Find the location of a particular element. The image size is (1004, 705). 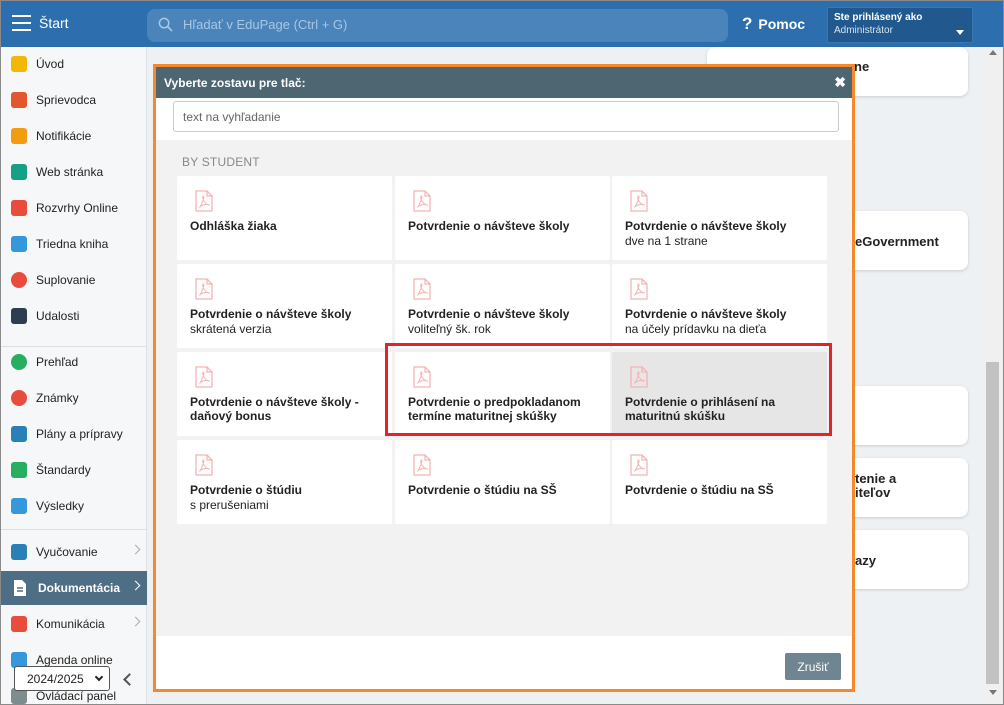

report-tile-title: Potvrdenie o štúdiu na SŠ is located at coordinates (482, 490).